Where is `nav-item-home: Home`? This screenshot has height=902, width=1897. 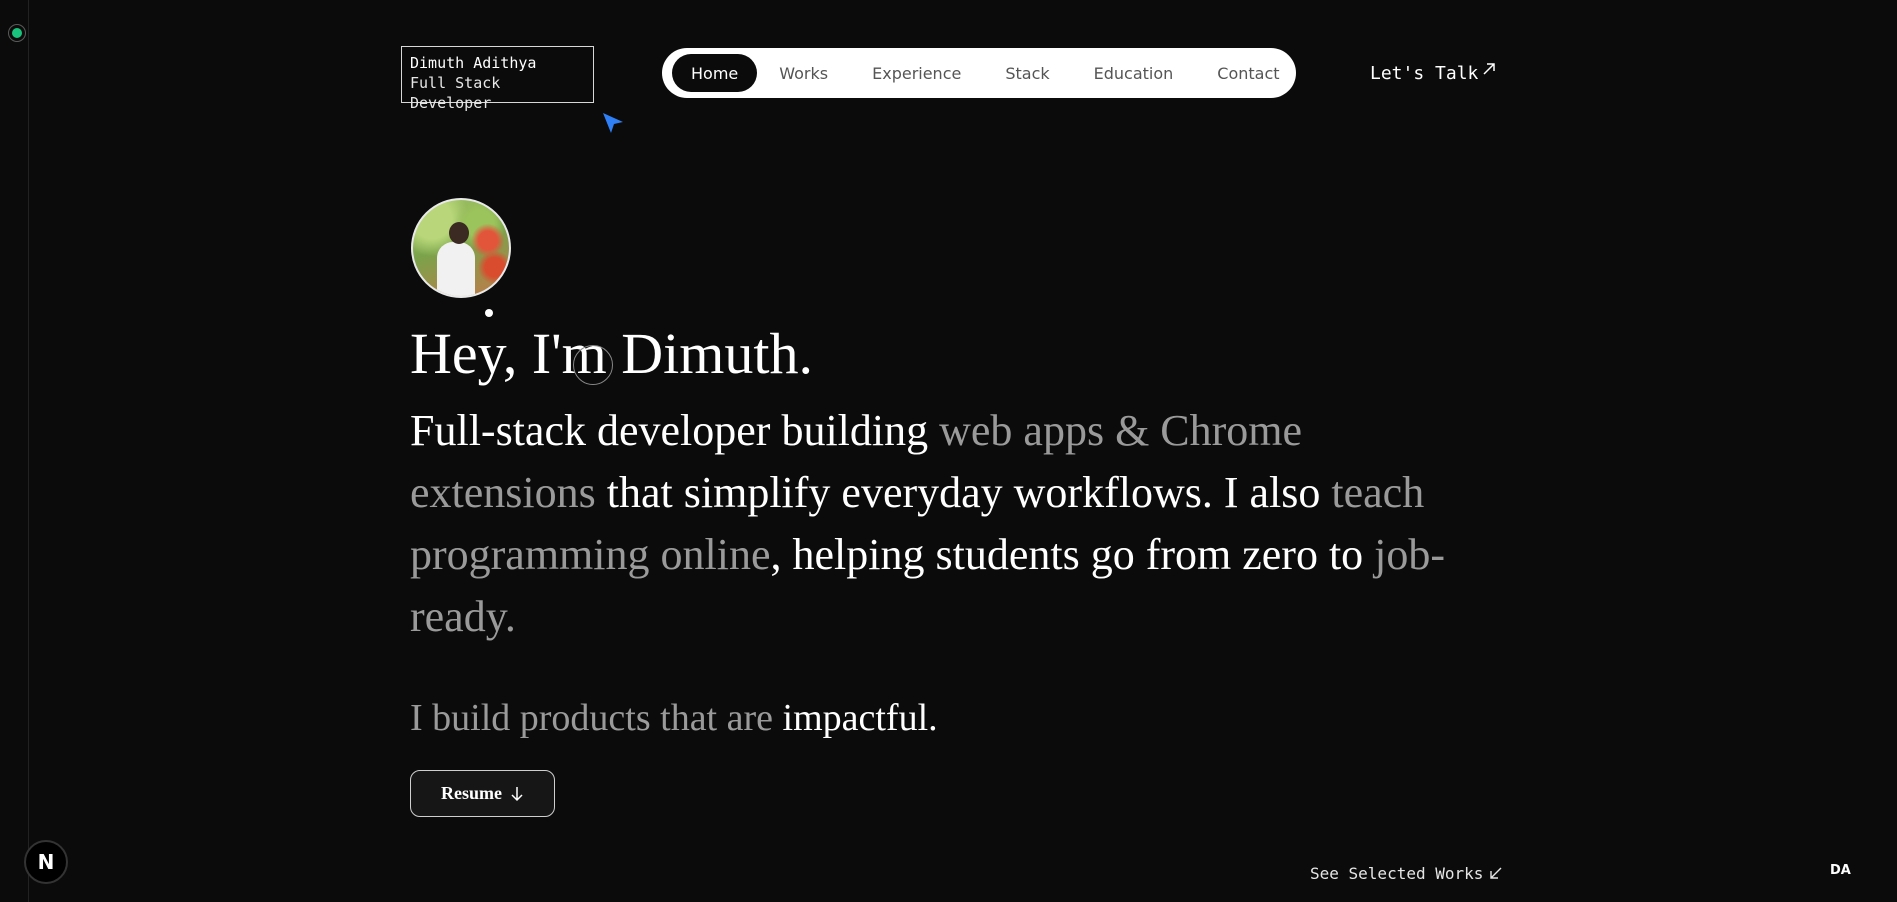
nav-item-home: Home is located at coordinates (715, 73).